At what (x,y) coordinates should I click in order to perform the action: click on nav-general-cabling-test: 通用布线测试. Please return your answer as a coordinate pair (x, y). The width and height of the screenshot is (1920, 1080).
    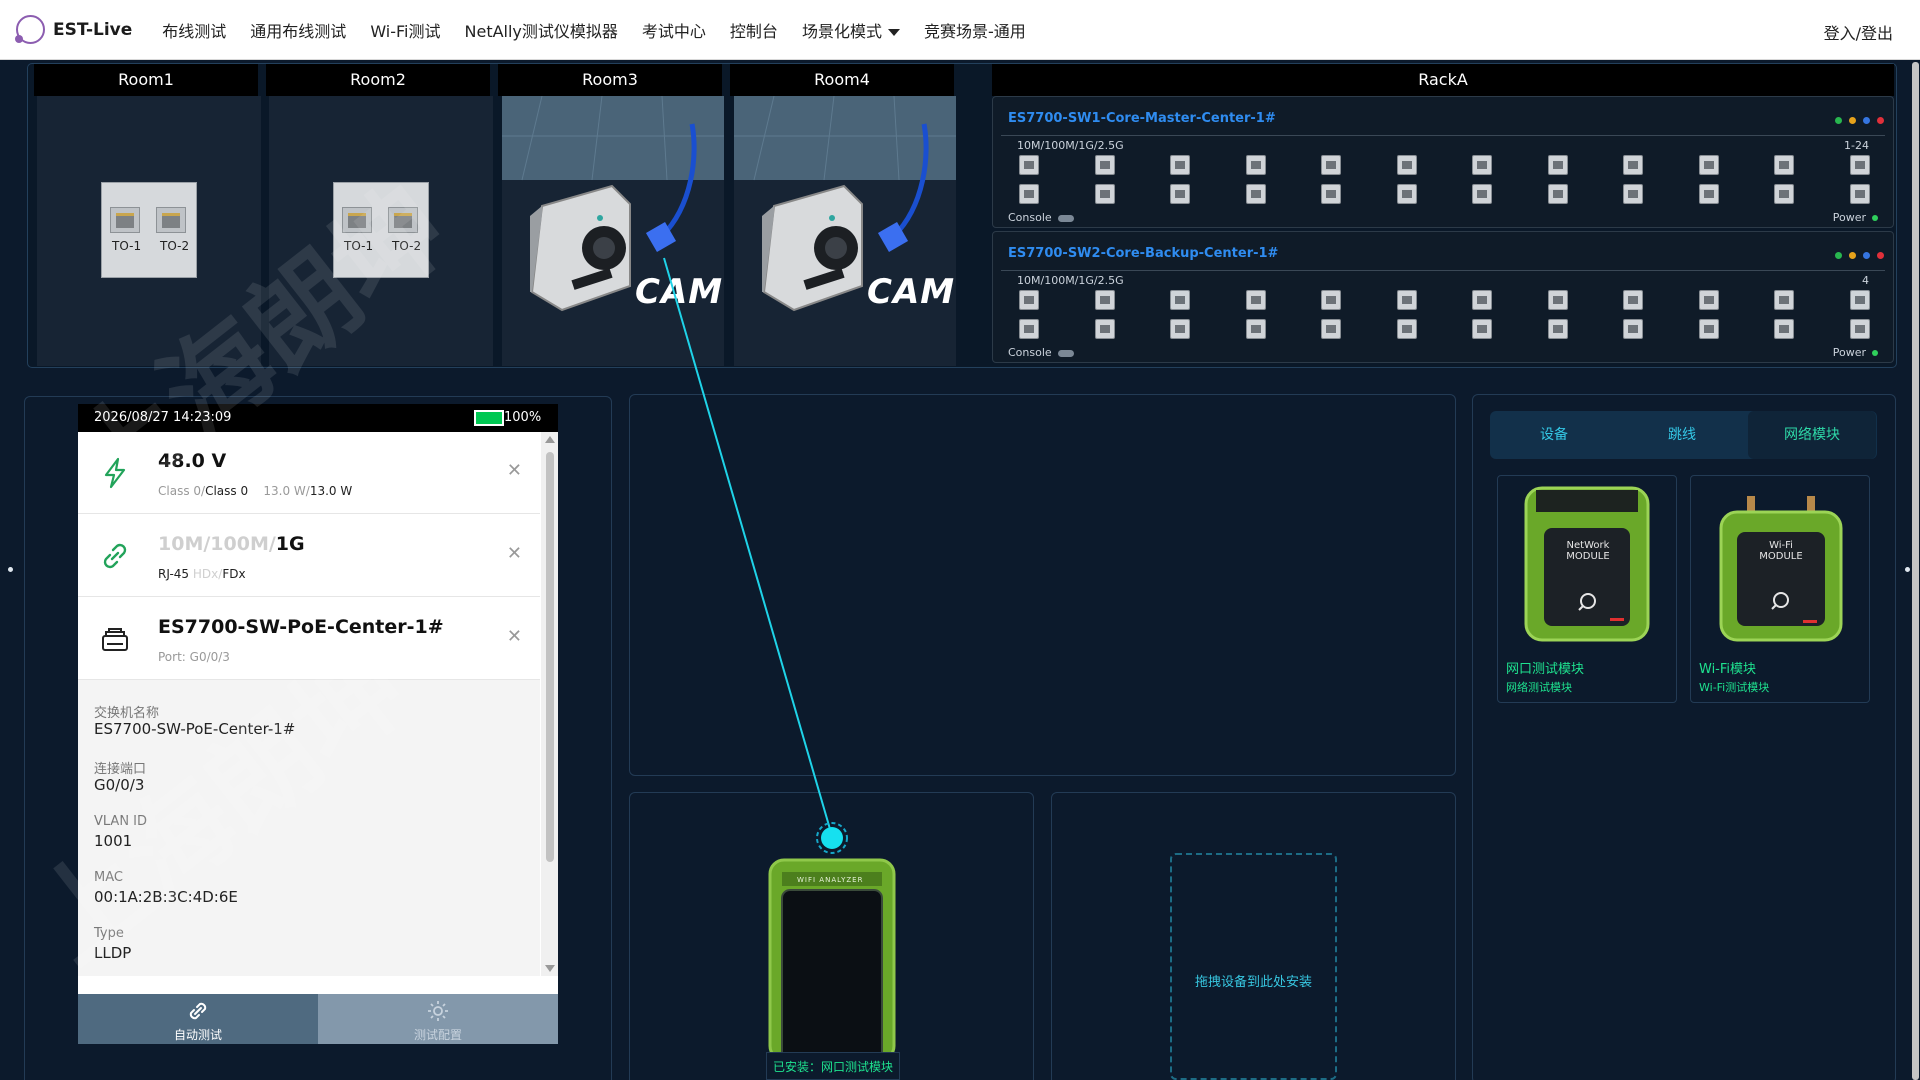
    Looking at the image, I should click on (298, 30).